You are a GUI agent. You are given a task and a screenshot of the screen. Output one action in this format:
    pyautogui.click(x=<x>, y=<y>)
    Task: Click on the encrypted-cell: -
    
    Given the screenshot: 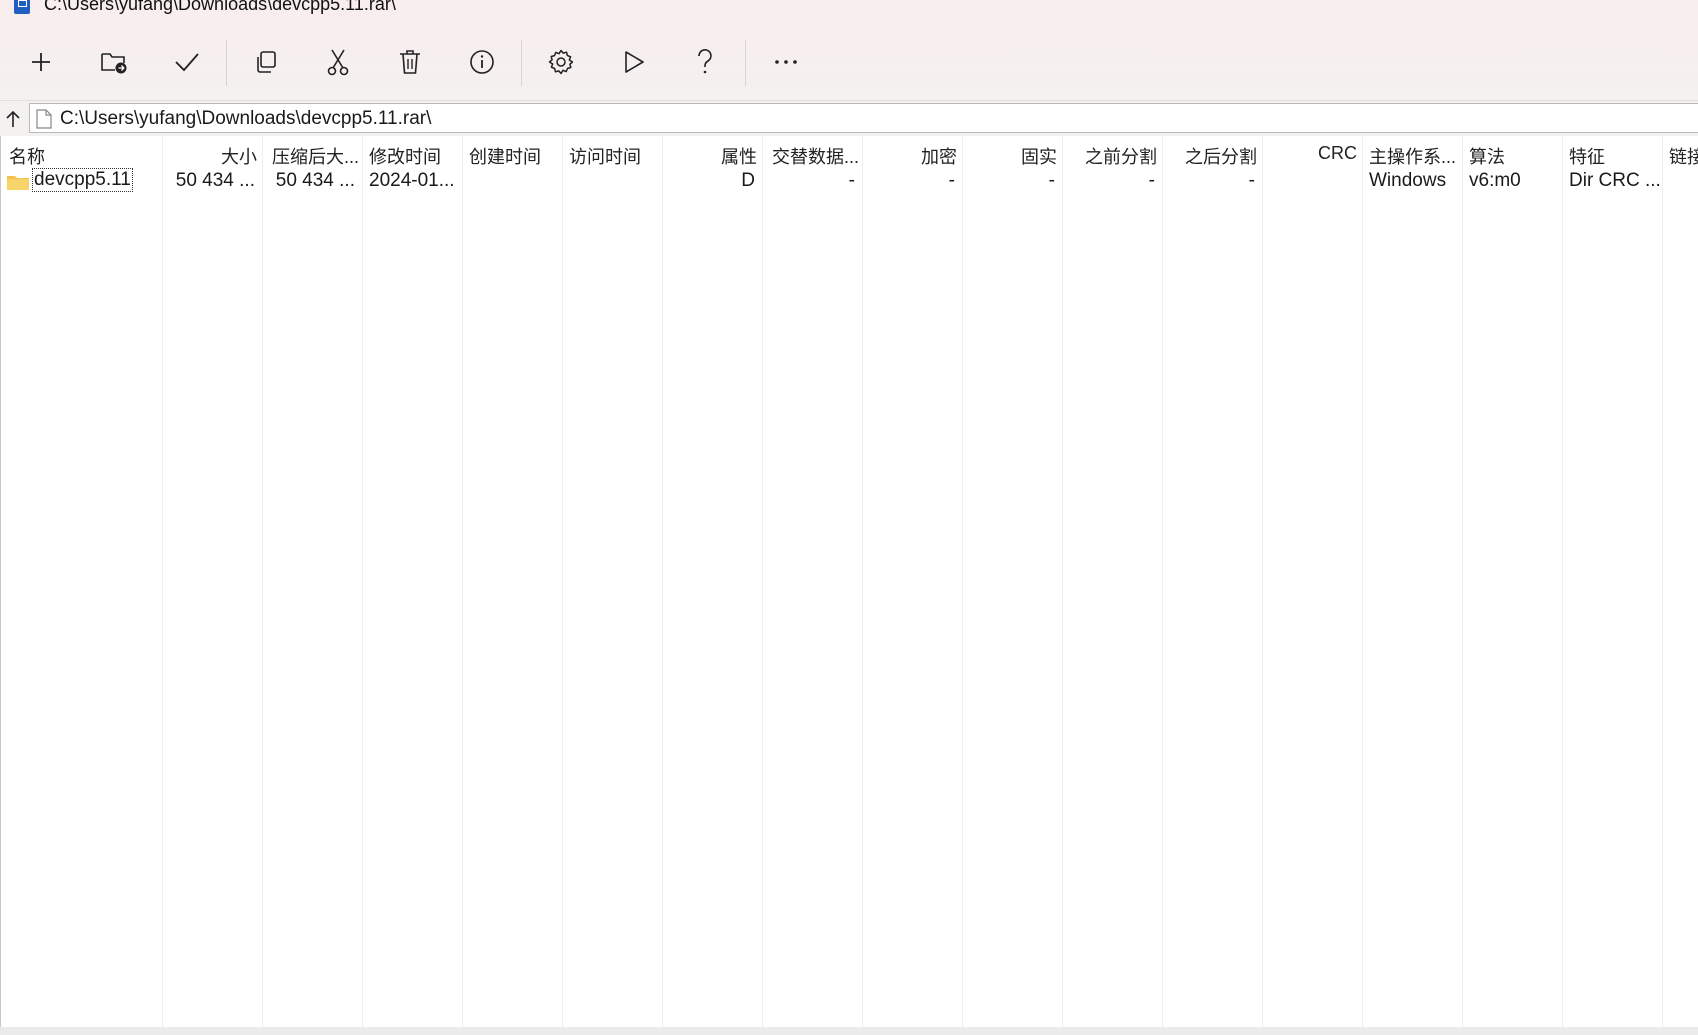 What is the action you would take?
    pyautogui.click(x=951, y=180)
    